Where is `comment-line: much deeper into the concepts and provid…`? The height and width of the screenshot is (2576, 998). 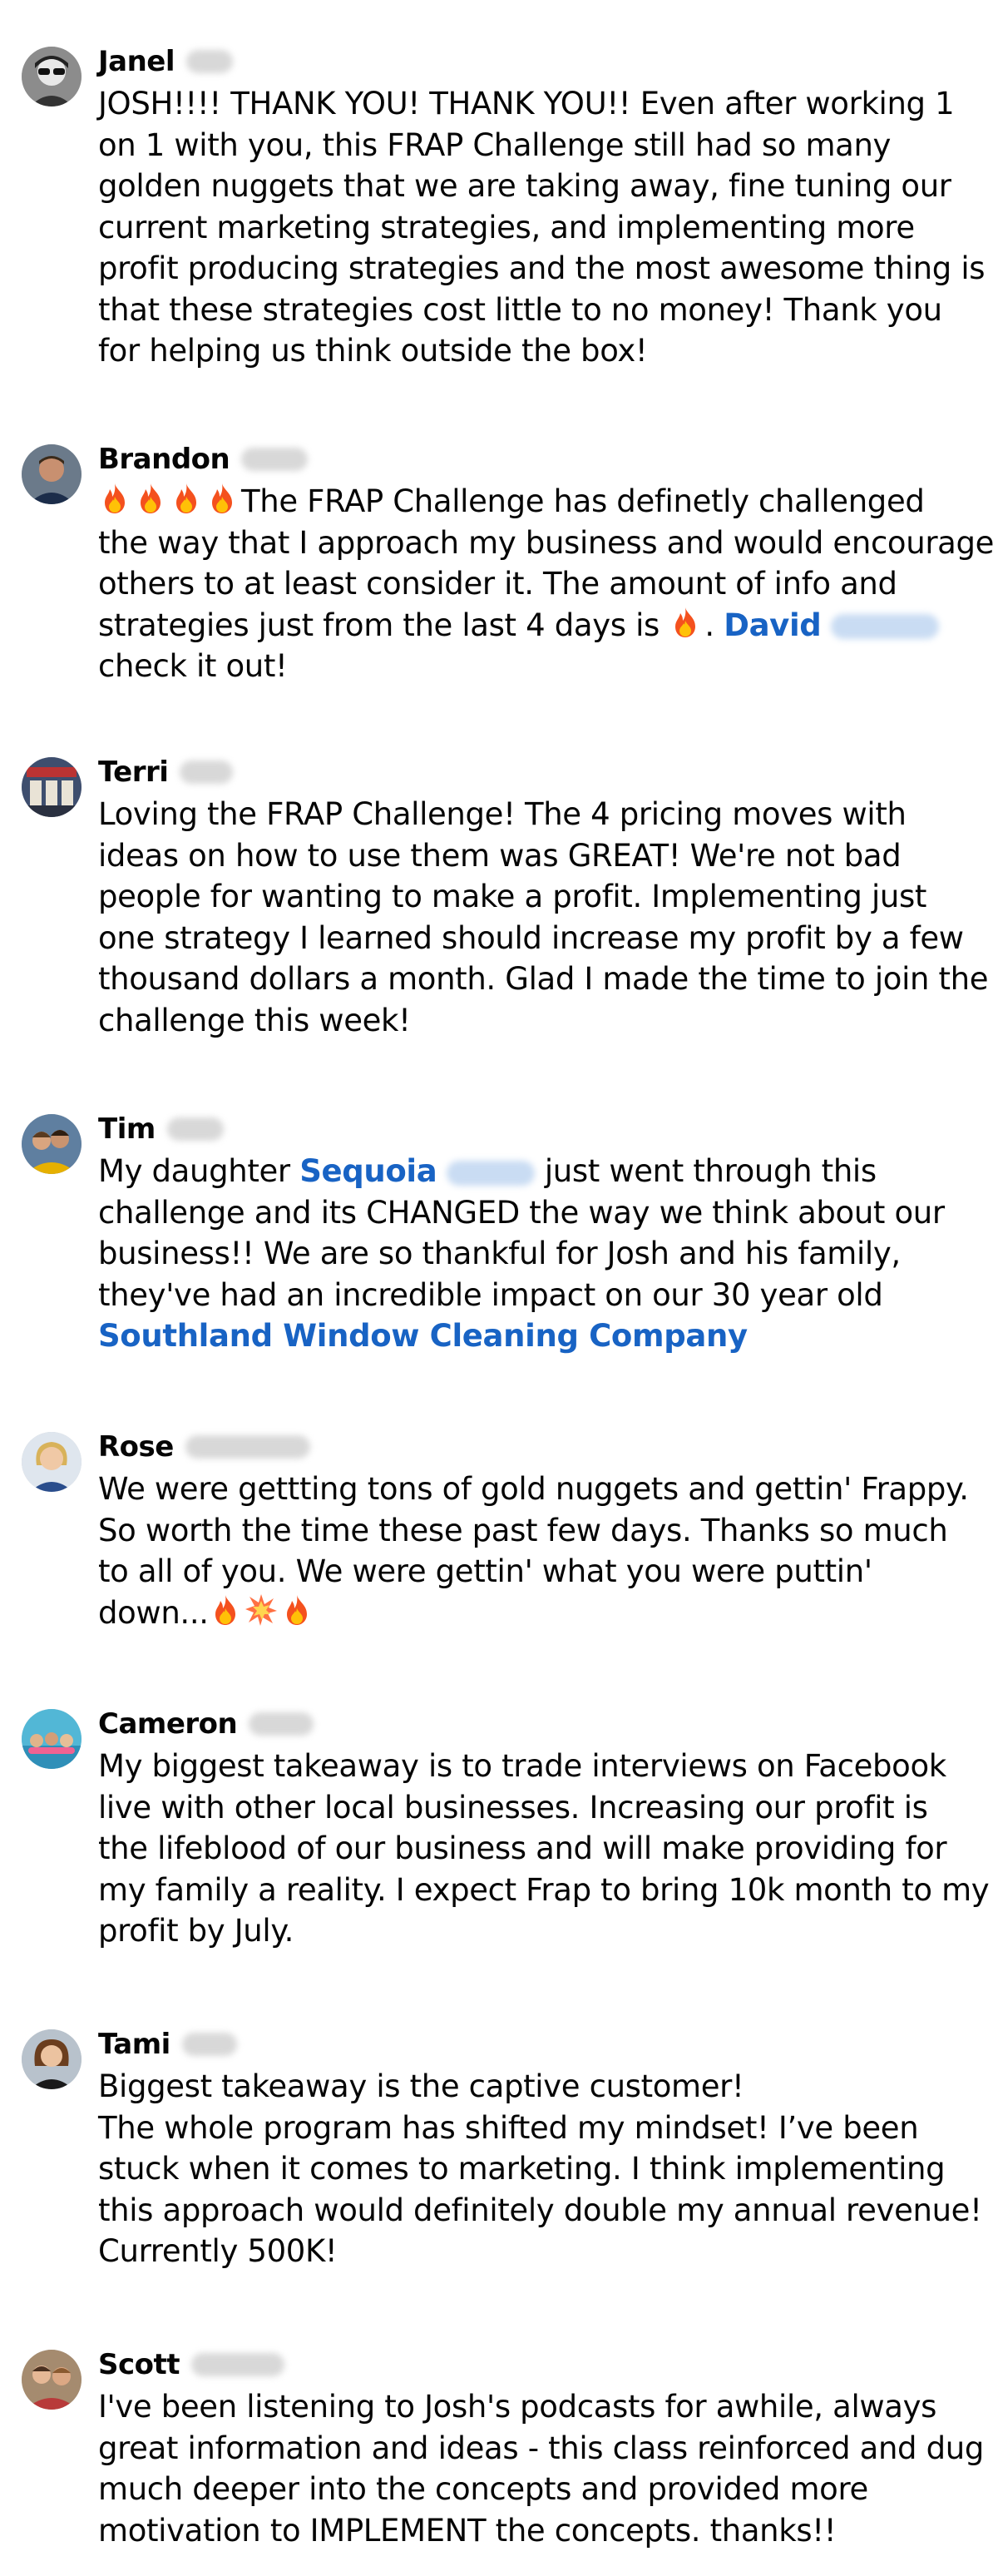 comment-line: much deeper into the concepts and provid… is located at coordinates (483, 2489).